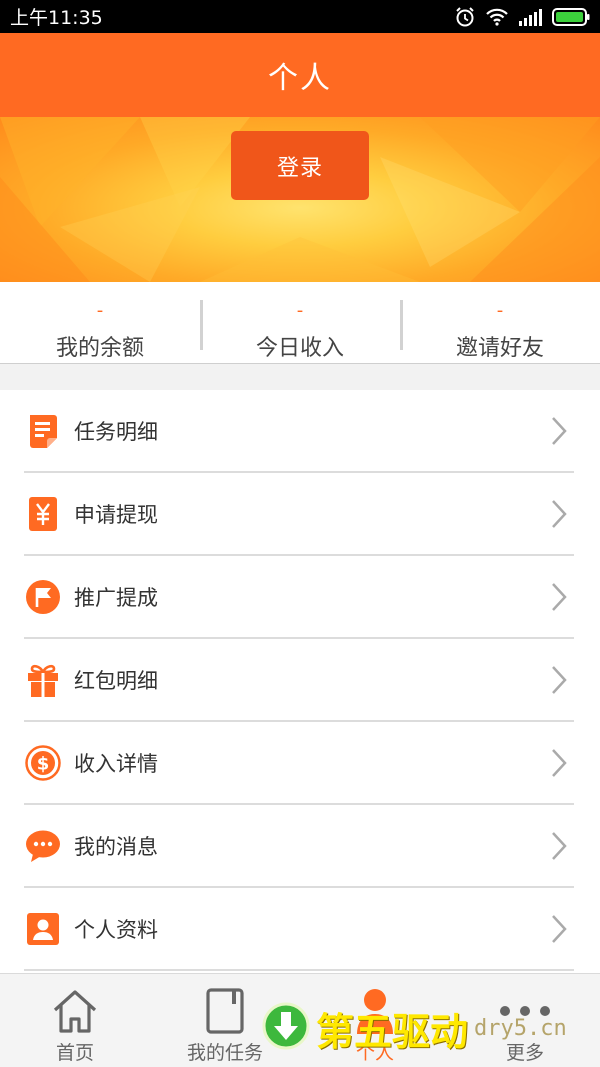 This screenshot has height=1067, width=600. Describe the element at coordinates (300, 165) in the screenshot. I see `login-button: 登录` at that location.